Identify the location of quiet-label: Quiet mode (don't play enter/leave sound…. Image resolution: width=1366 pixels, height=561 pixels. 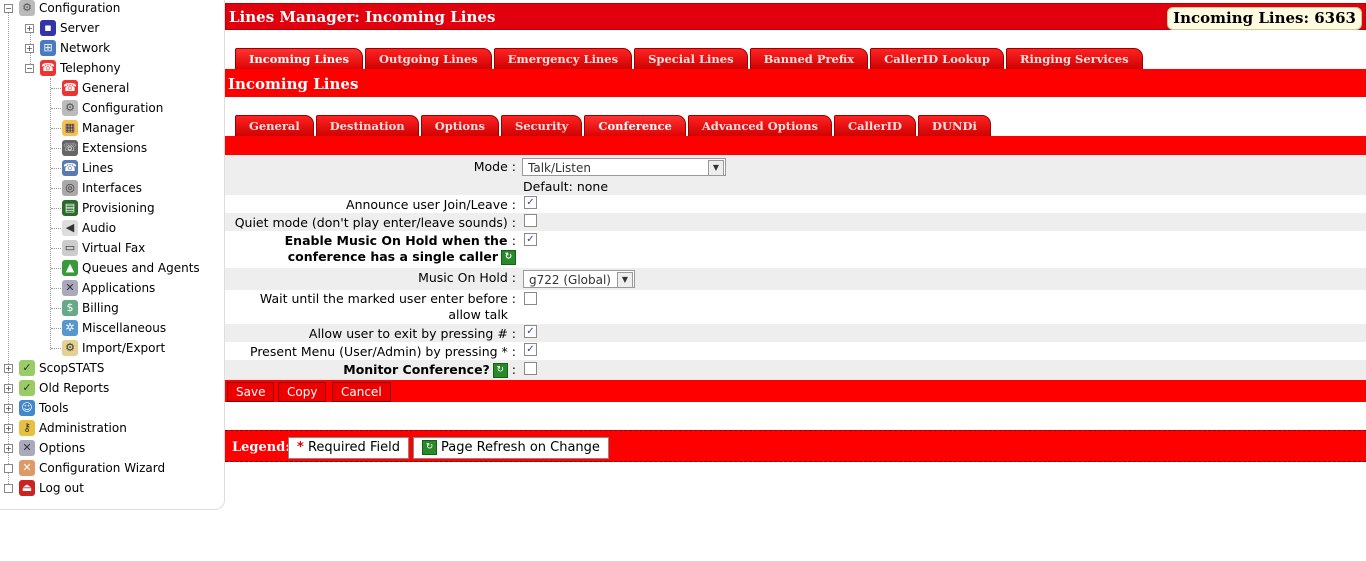
(375, 222).